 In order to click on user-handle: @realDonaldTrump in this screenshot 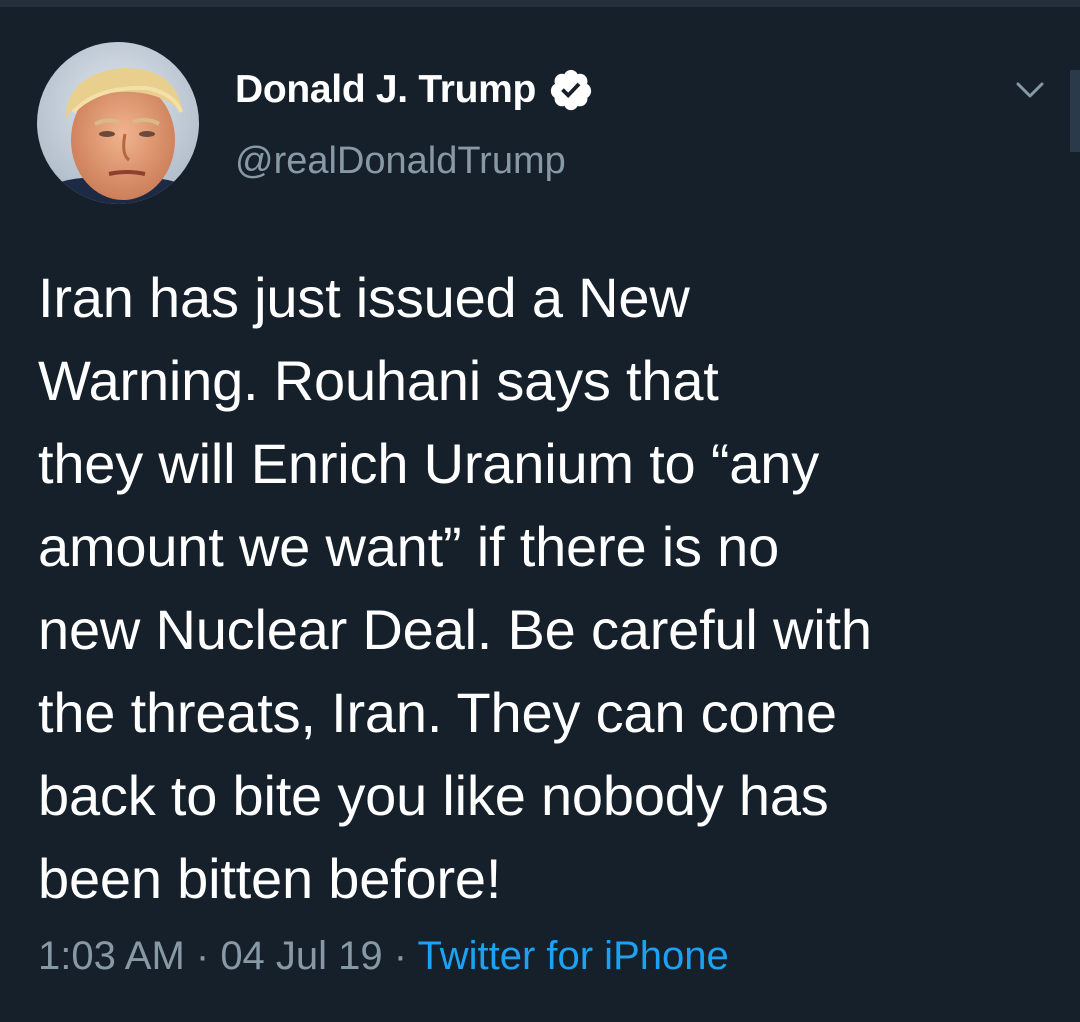, I will do `click(400, 161)`.